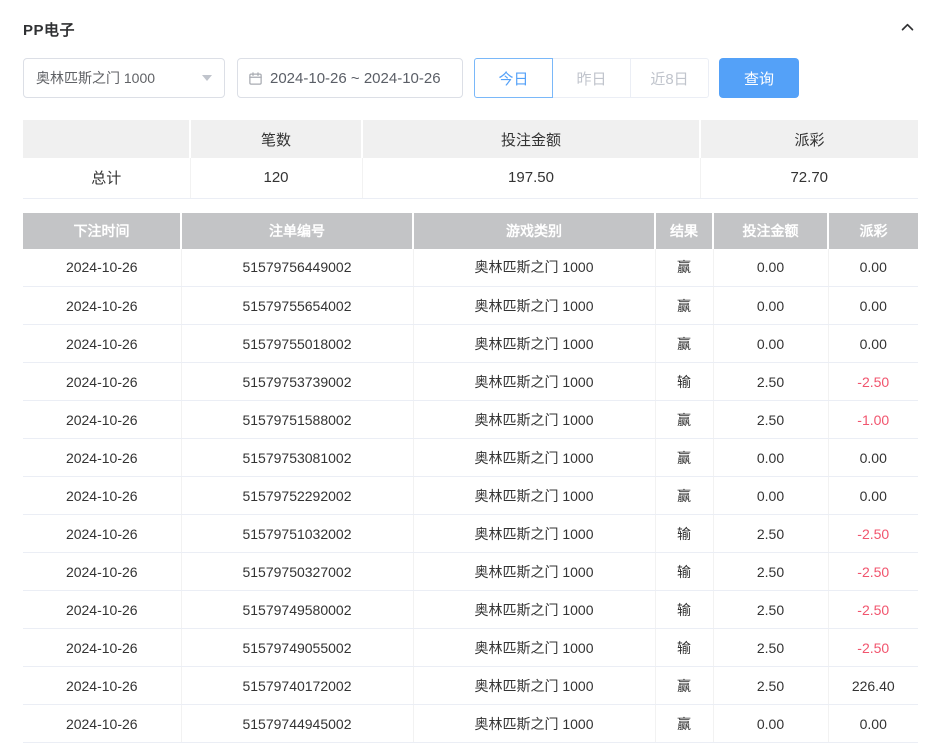  I want to click on bet-table-header-row: 下注时间 注单编号 游戏类别 结果 投注金额 派彩, so click(470, 230).